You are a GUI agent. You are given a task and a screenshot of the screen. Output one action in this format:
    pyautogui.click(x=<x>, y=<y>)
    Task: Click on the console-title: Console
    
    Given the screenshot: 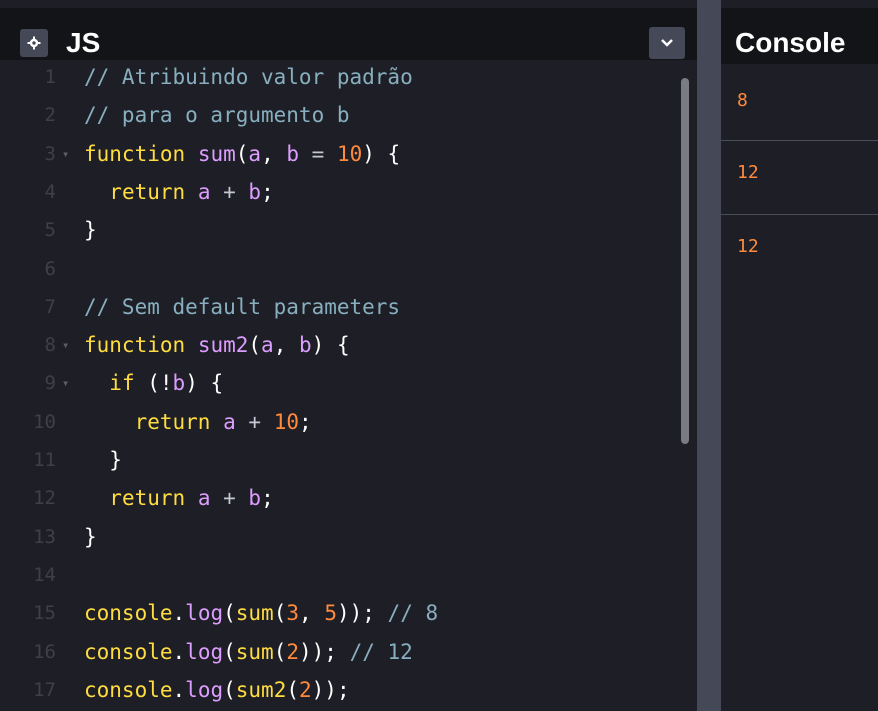 What is the action you would take?
    pyautogui.click(x=790, y=42)
    